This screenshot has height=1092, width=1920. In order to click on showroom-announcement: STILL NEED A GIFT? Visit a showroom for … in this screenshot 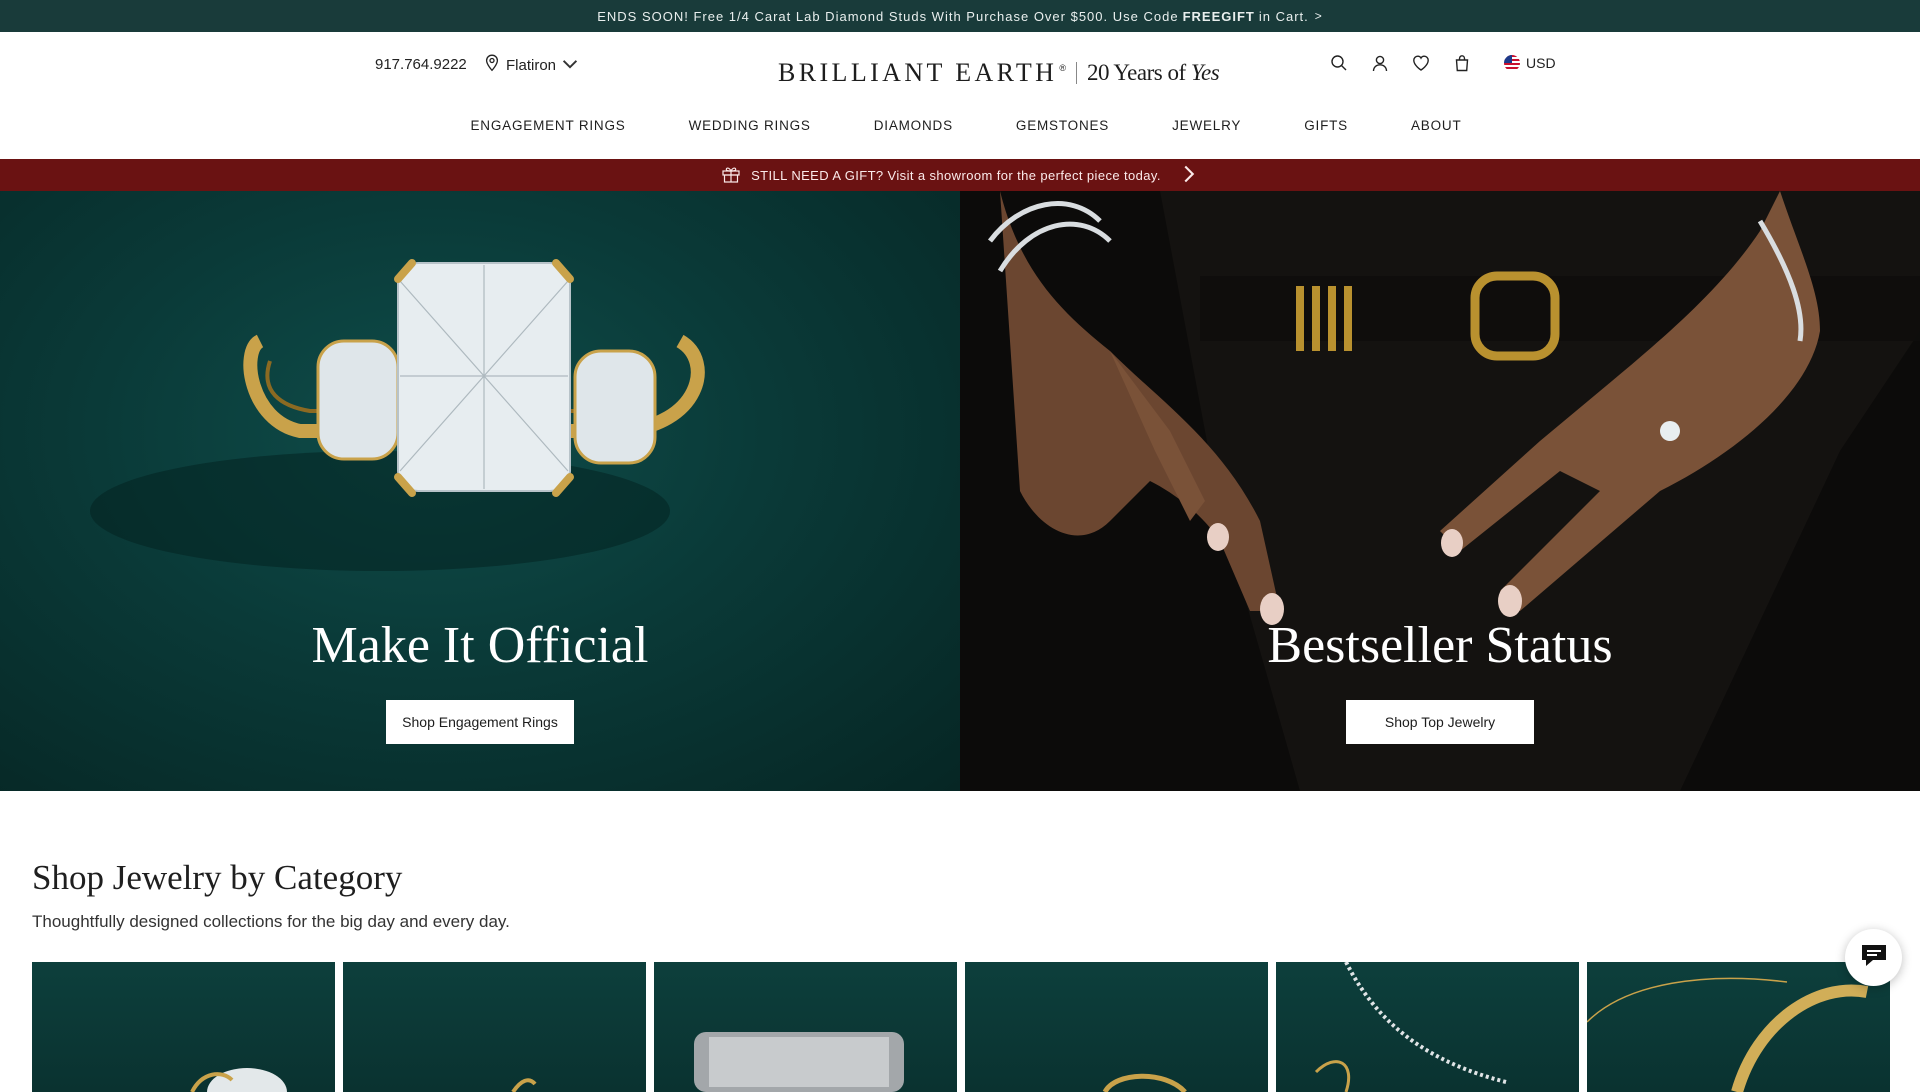, I will do `click(960, 175)`.